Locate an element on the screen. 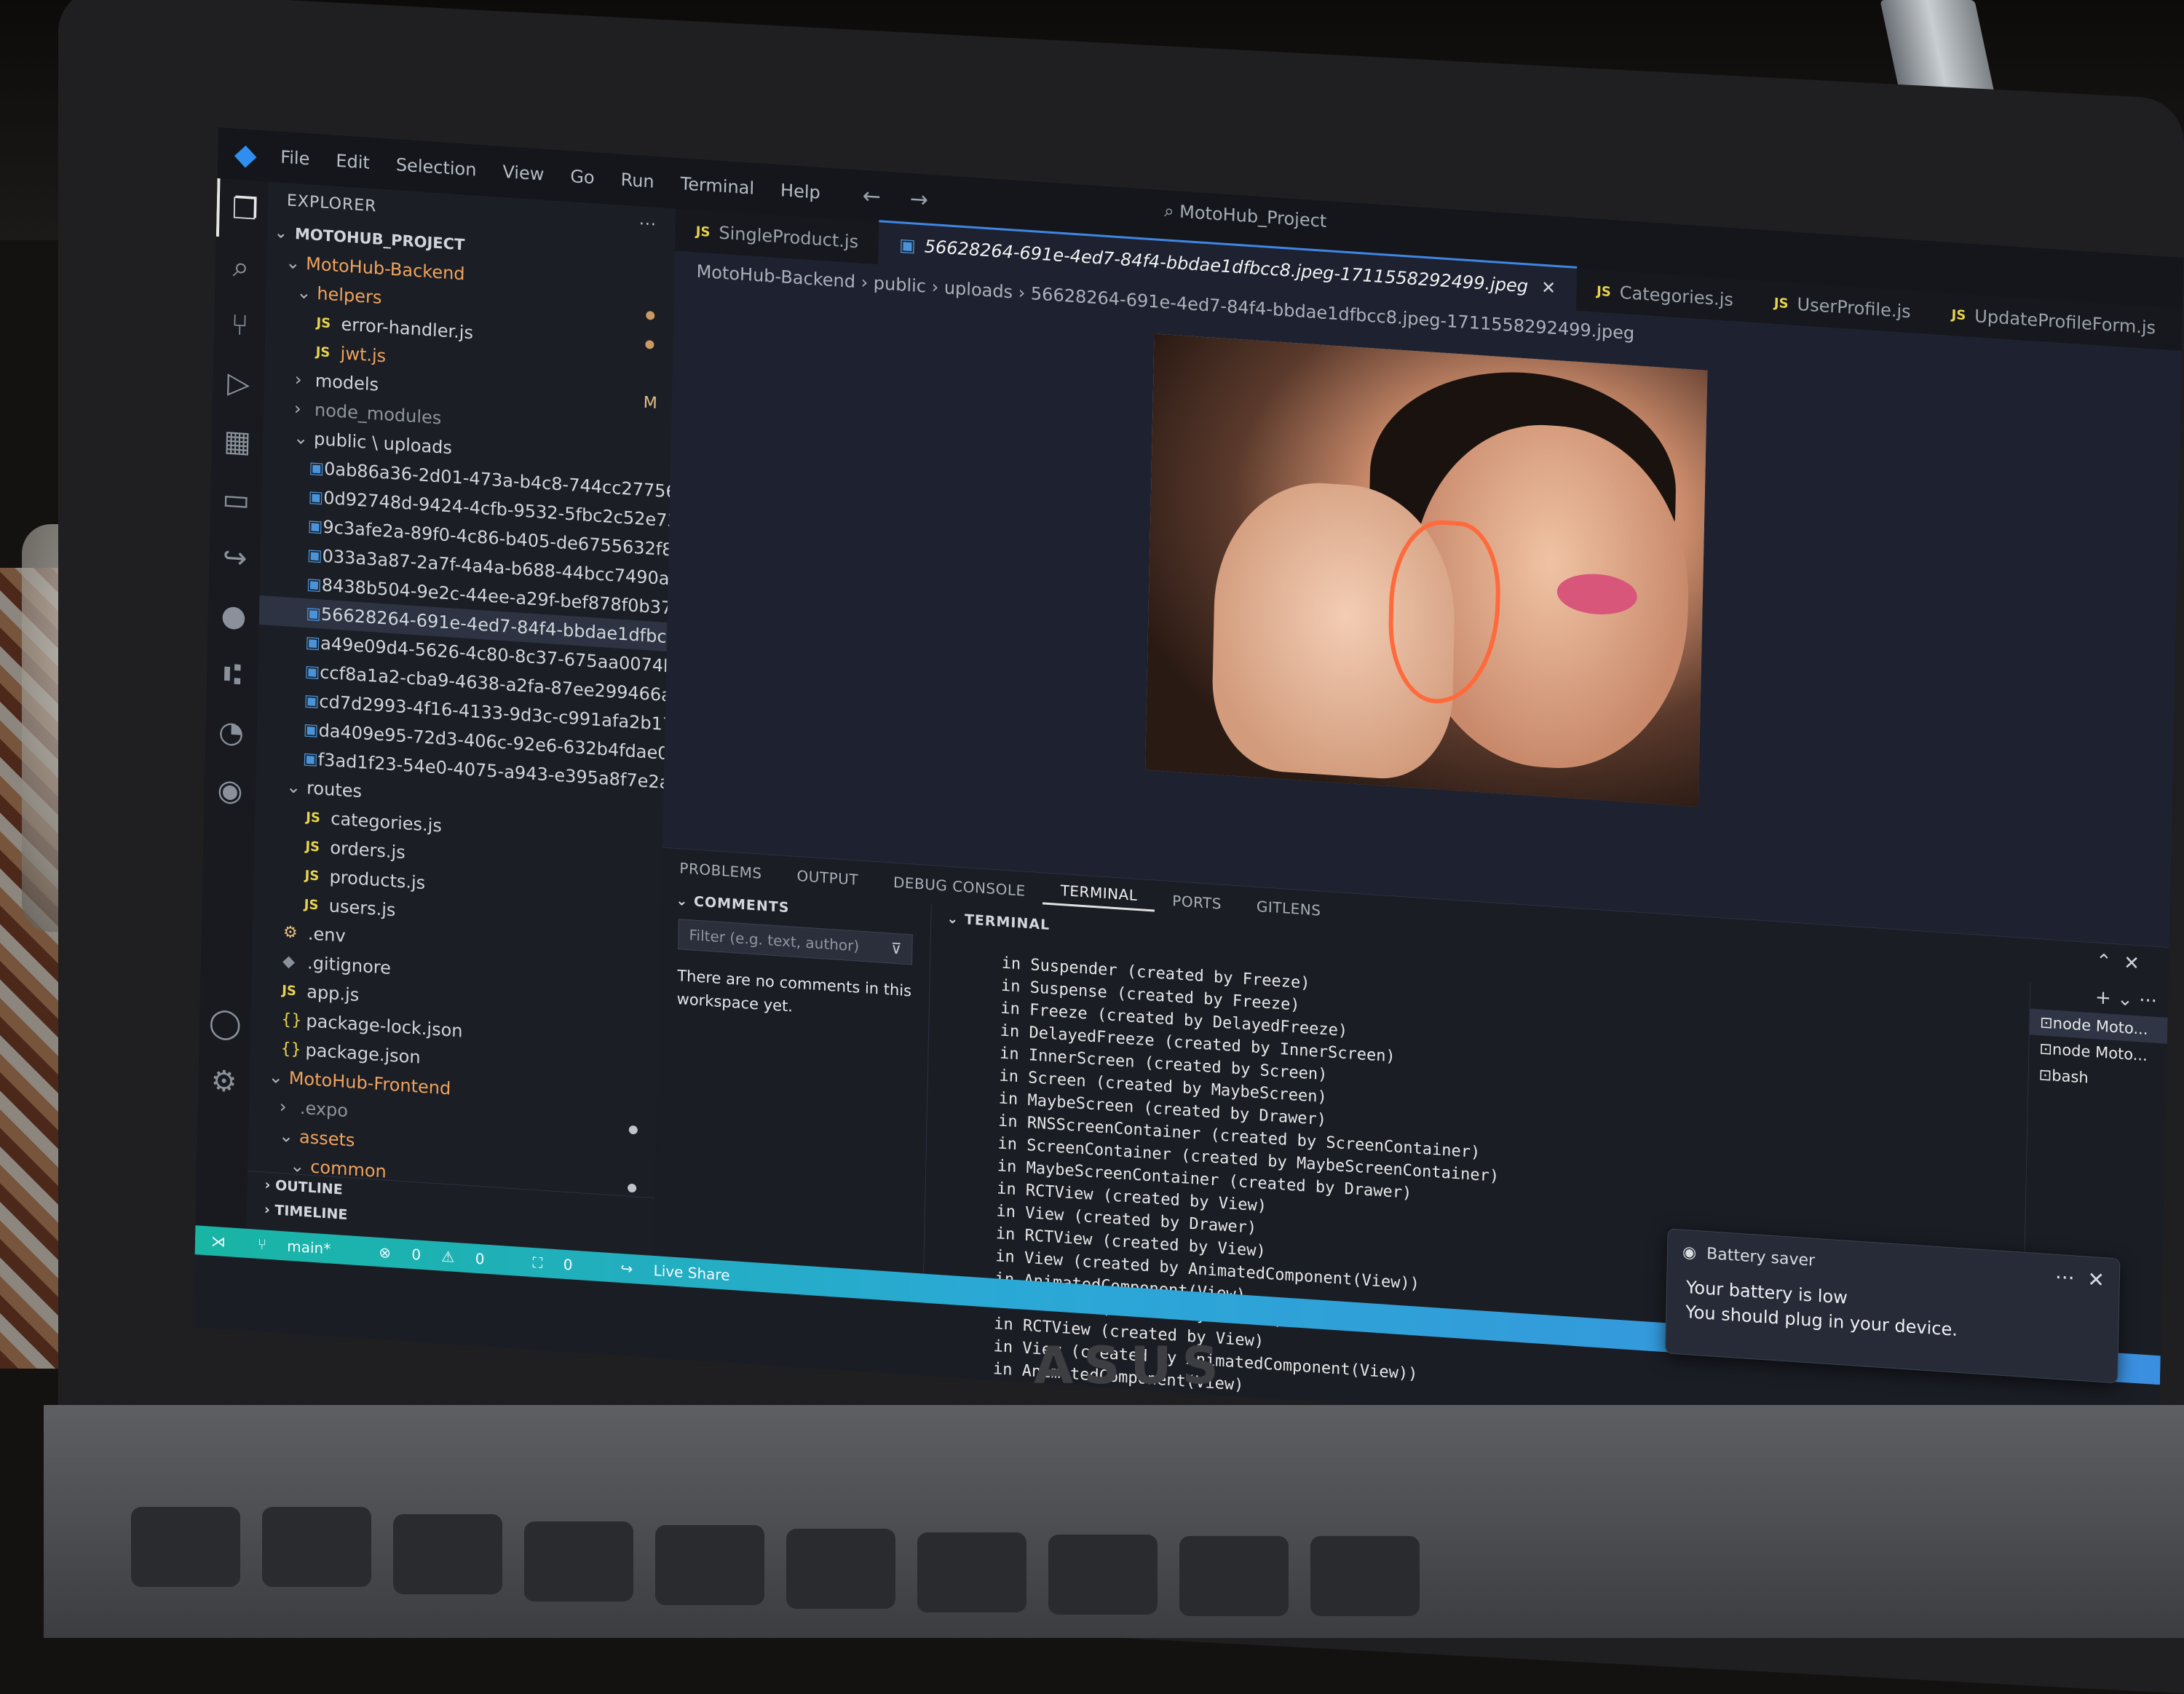 This screenshot has width=2184, height=1694. file-label: .env is located at coordinates (327, 935).